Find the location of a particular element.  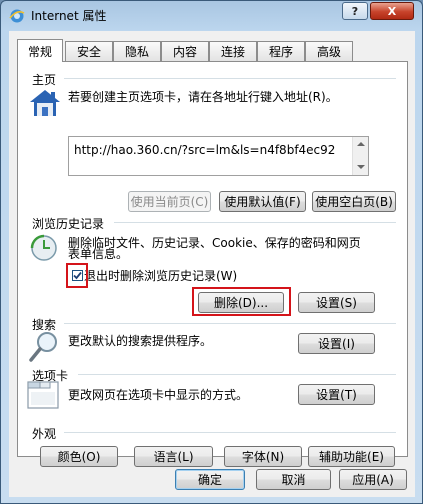

tabs-description: 更改网页在选项卡中显示的方式。 is located at coordinates (158, 395).